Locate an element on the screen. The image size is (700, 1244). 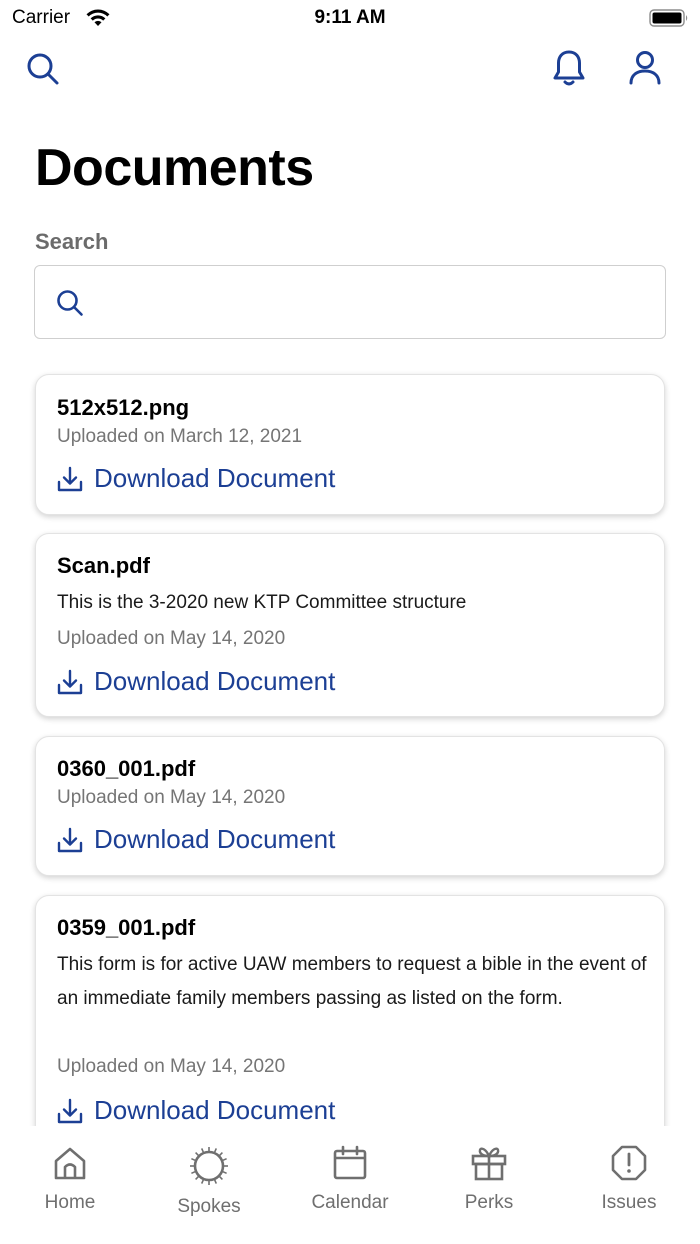
tab-home: Home is located at coordinates (70, 1179).